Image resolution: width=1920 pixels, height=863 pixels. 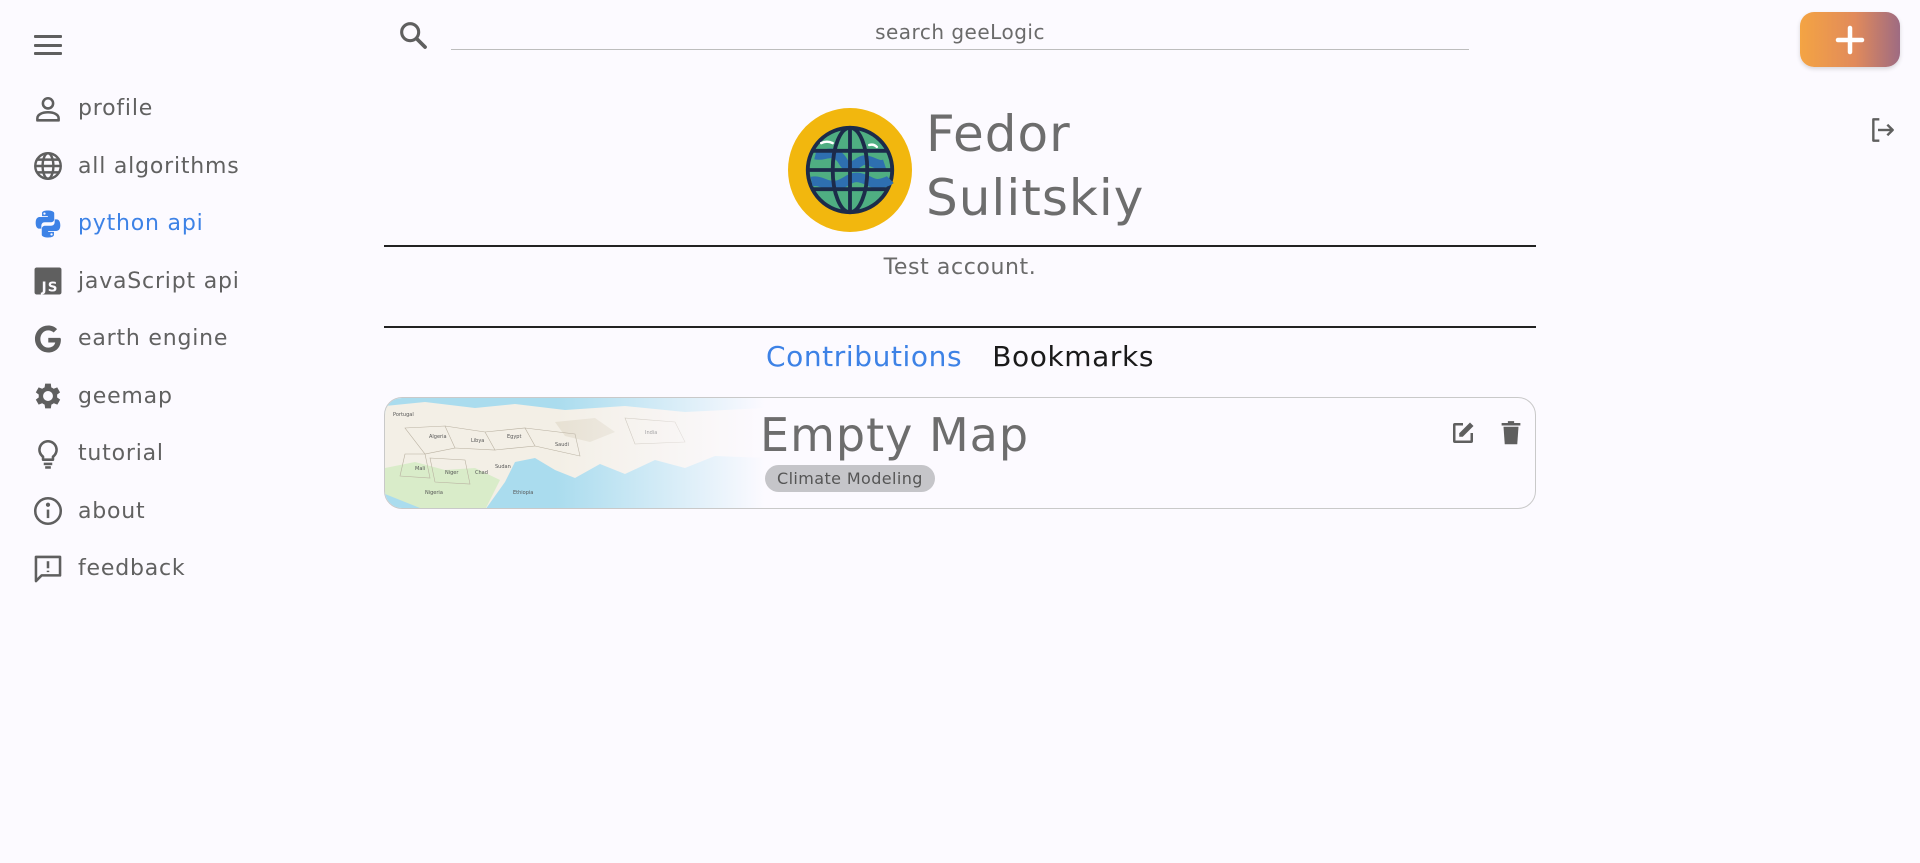 What do you see at coordinates (1882, 130) in the screenshot?
I see `logout-icon` at bounding box center [1882, 130].